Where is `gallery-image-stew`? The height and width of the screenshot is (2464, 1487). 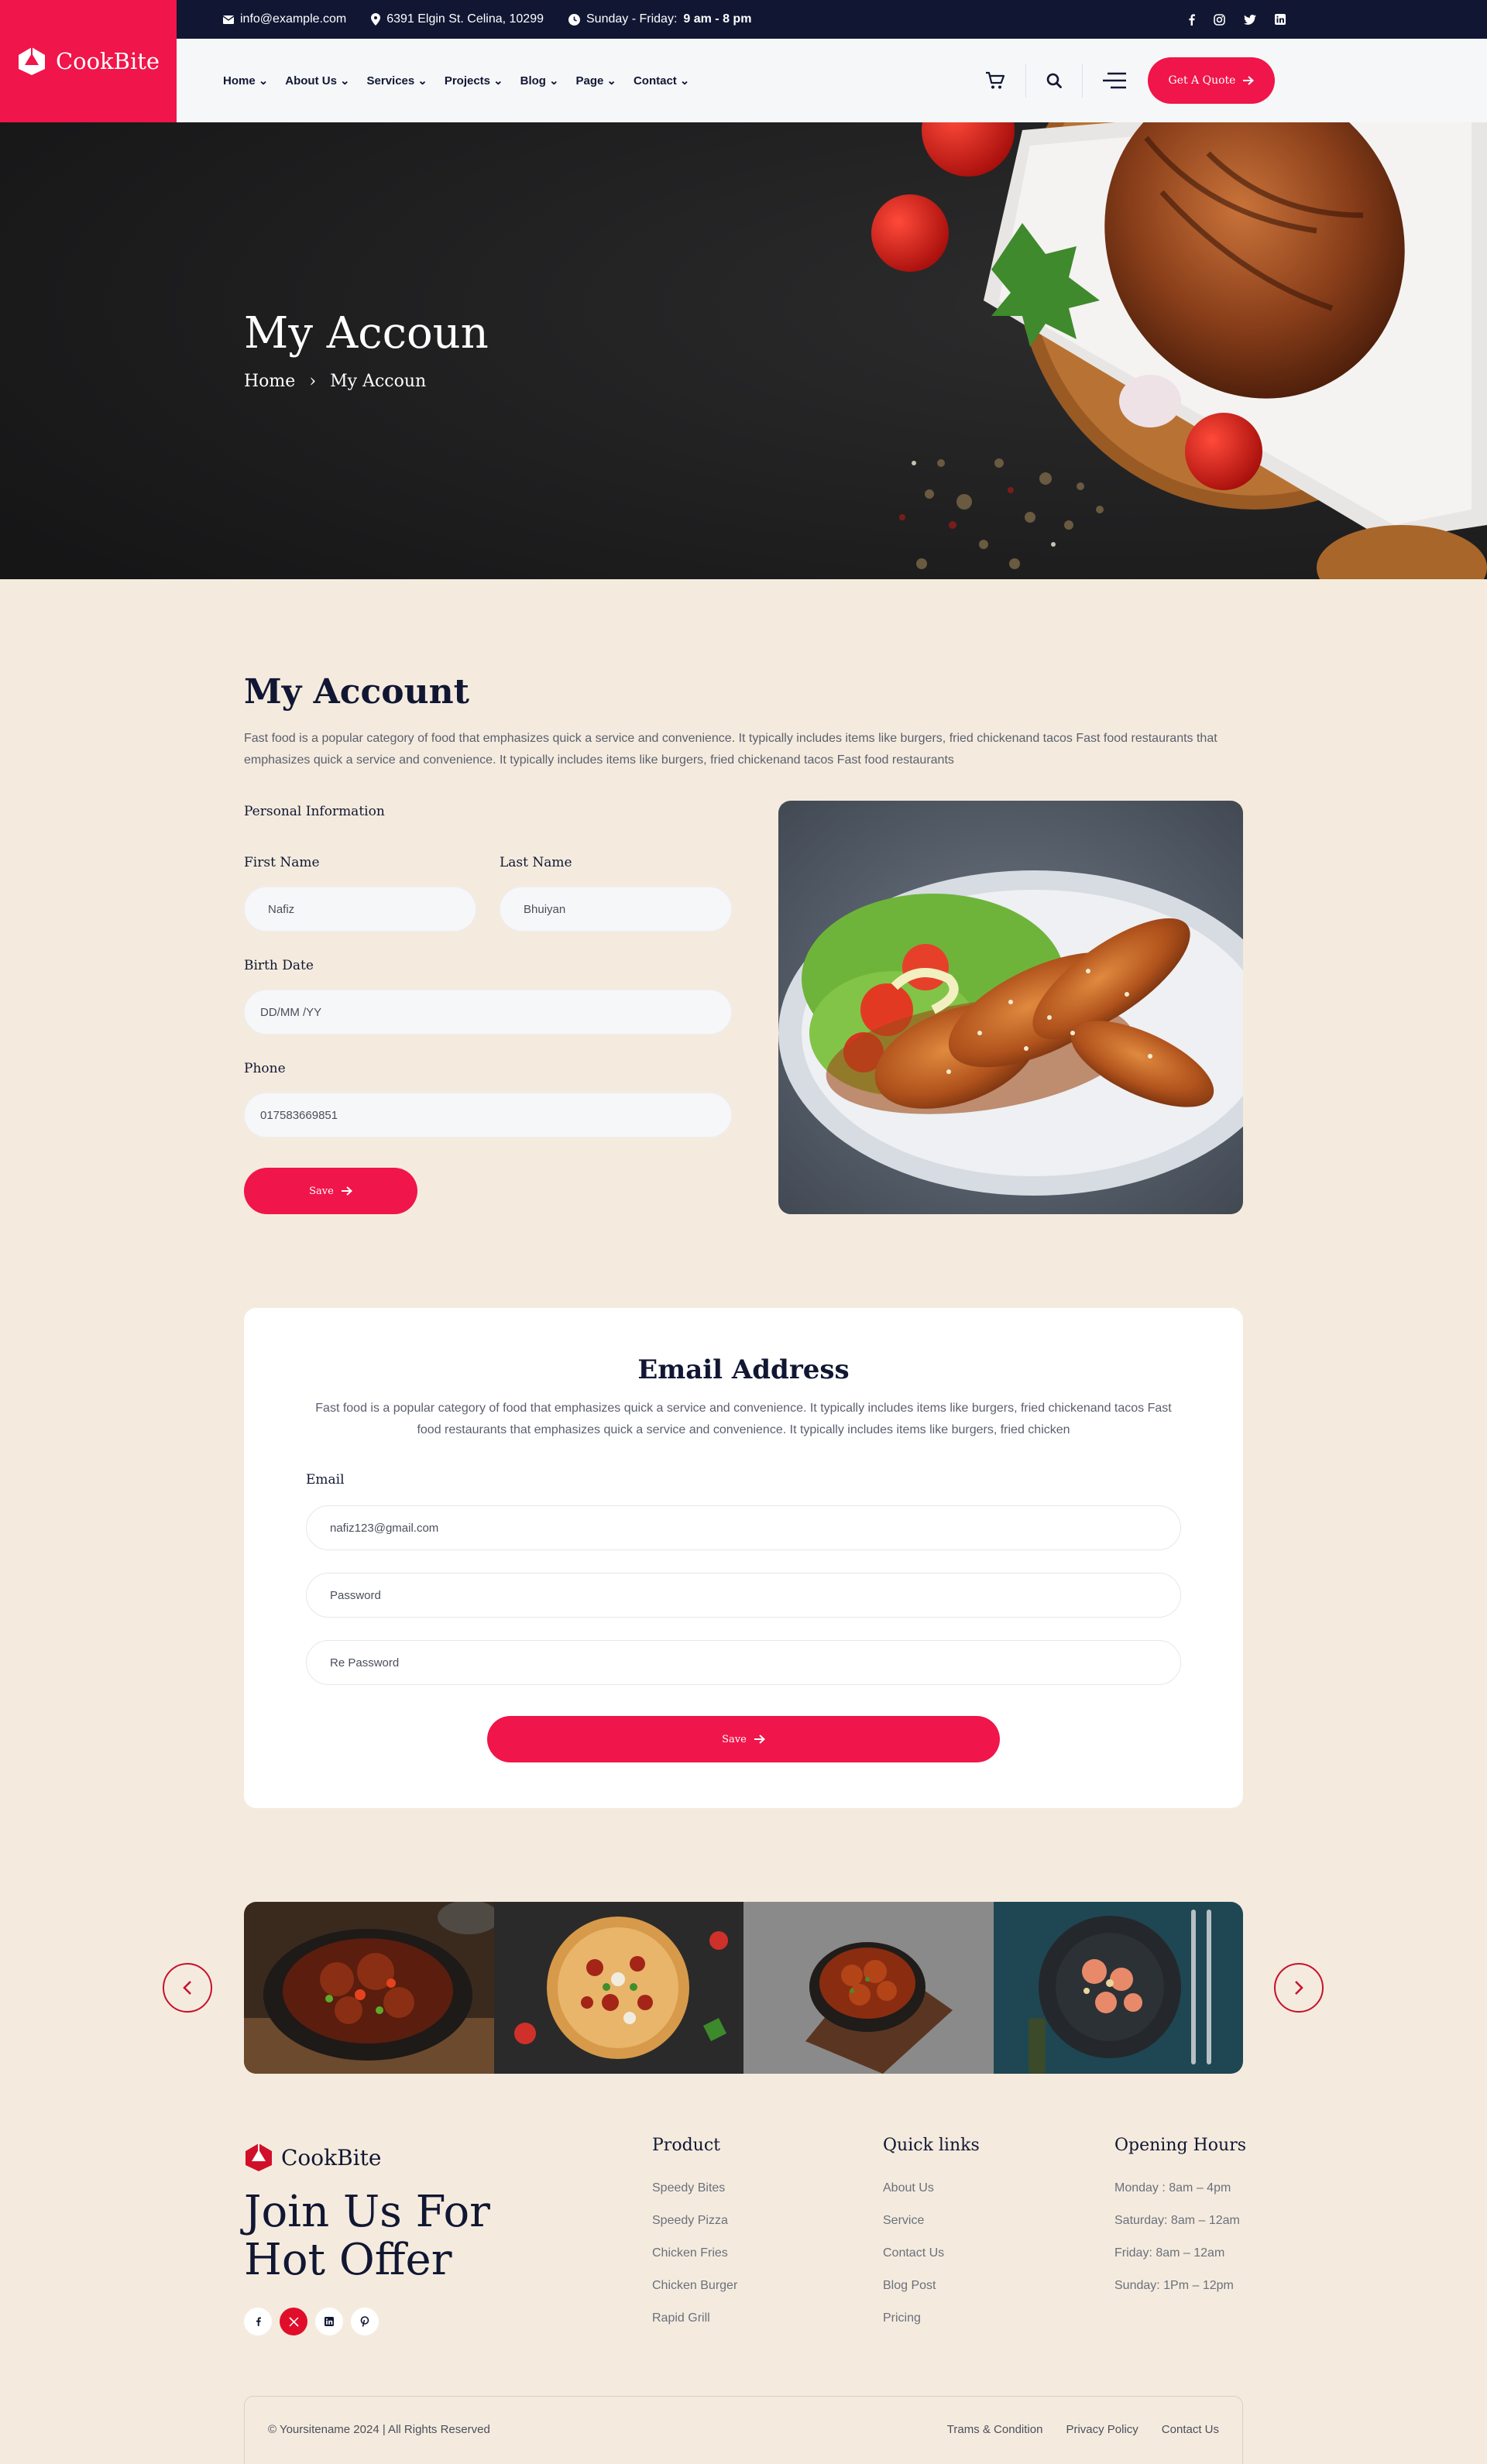 gallery-image-stew is located at coordinates (372, 1988).